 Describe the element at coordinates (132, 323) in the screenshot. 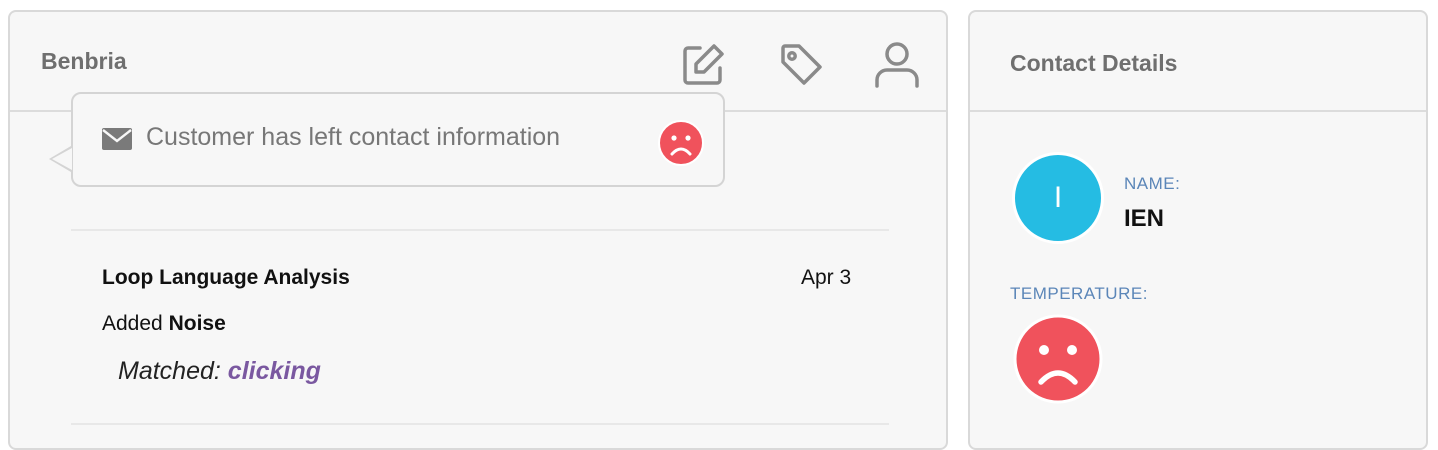

I see `added-prefix: Added` at that location.